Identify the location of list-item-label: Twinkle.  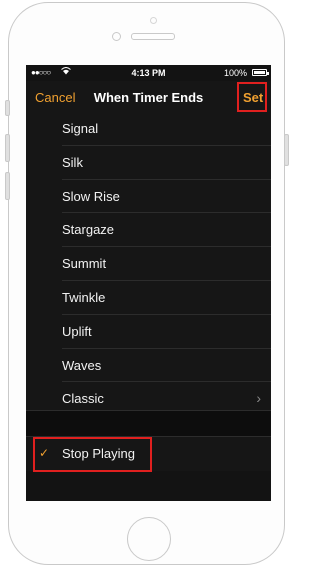
(84, 297).